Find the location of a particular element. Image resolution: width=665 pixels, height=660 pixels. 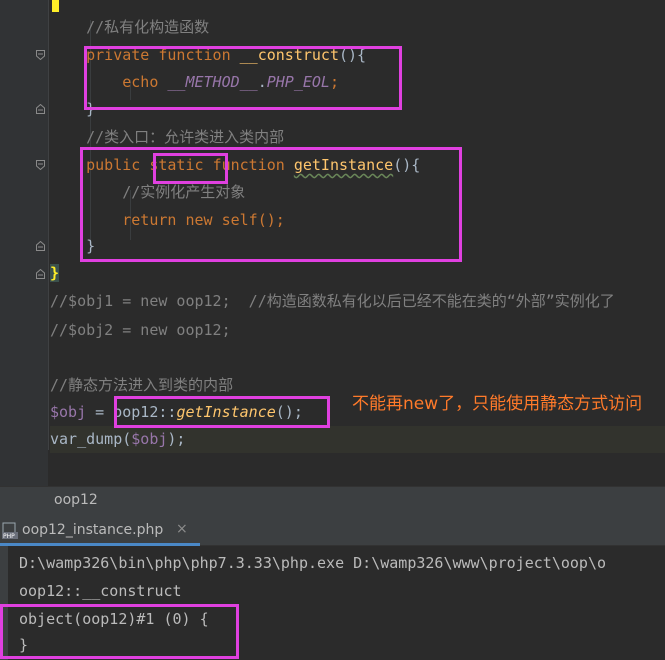

breadcrumb: oop12 is located at coordinates (332, 501).